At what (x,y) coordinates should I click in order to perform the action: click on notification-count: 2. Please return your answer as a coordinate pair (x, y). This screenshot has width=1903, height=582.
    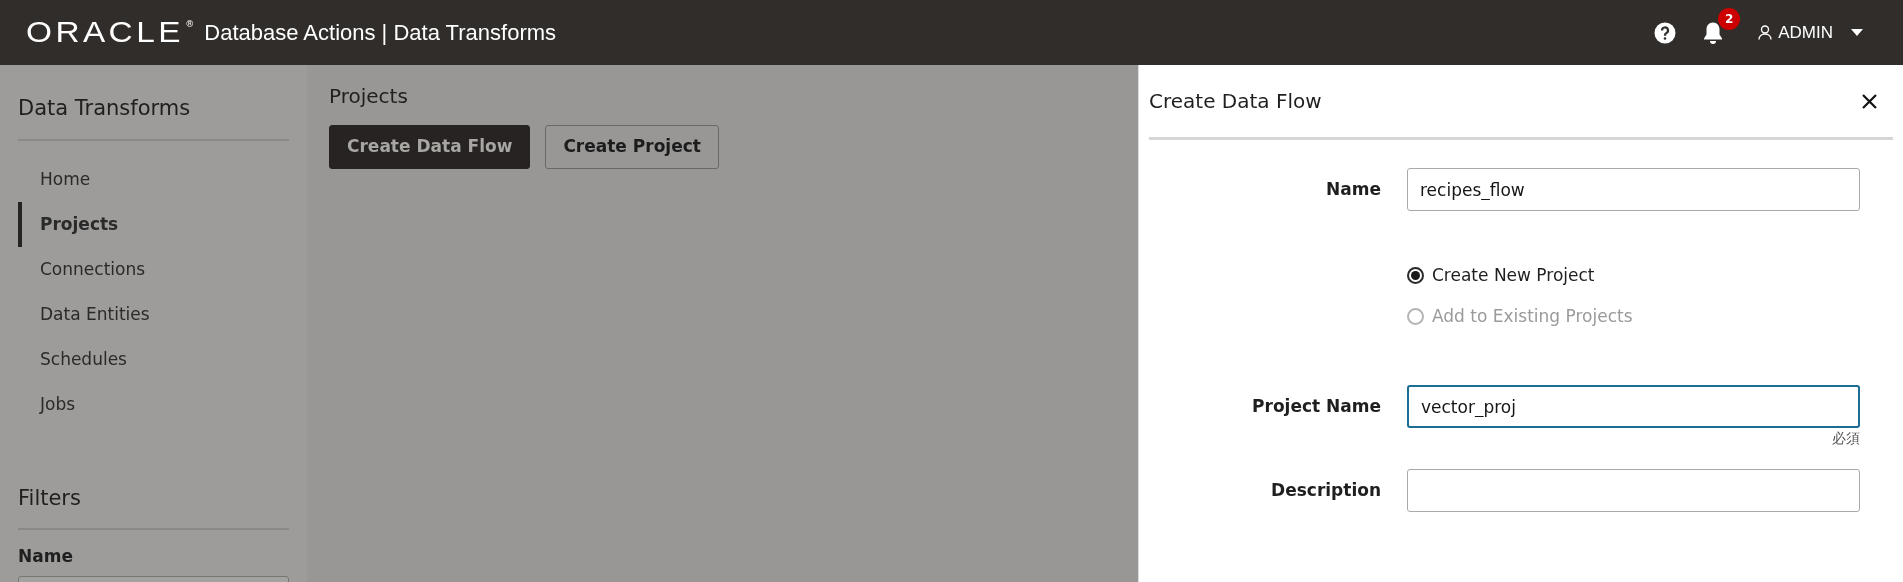
    Looking at the image, I should click on (1729, 19).